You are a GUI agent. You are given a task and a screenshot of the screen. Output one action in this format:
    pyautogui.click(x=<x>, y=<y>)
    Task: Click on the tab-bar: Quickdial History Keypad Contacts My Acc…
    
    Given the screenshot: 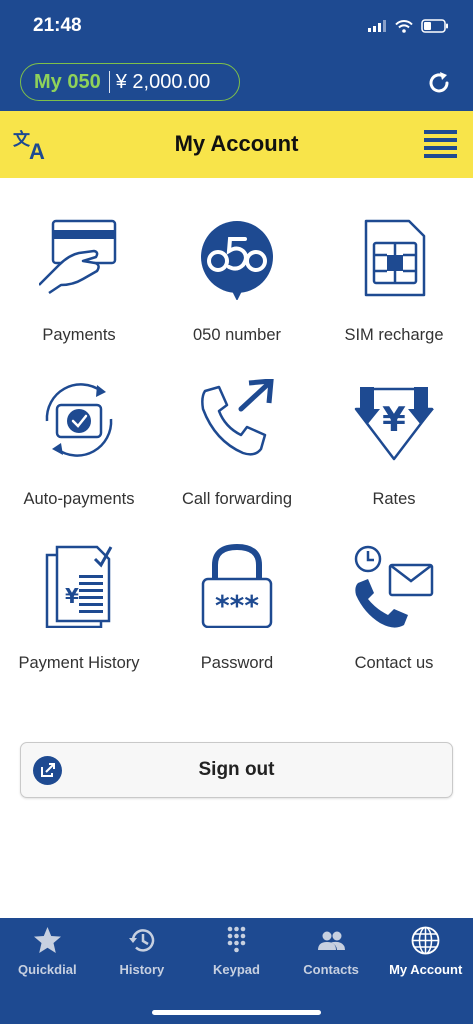 What is the action you would take?
    pyautogui.click(x=236, y=971)
    